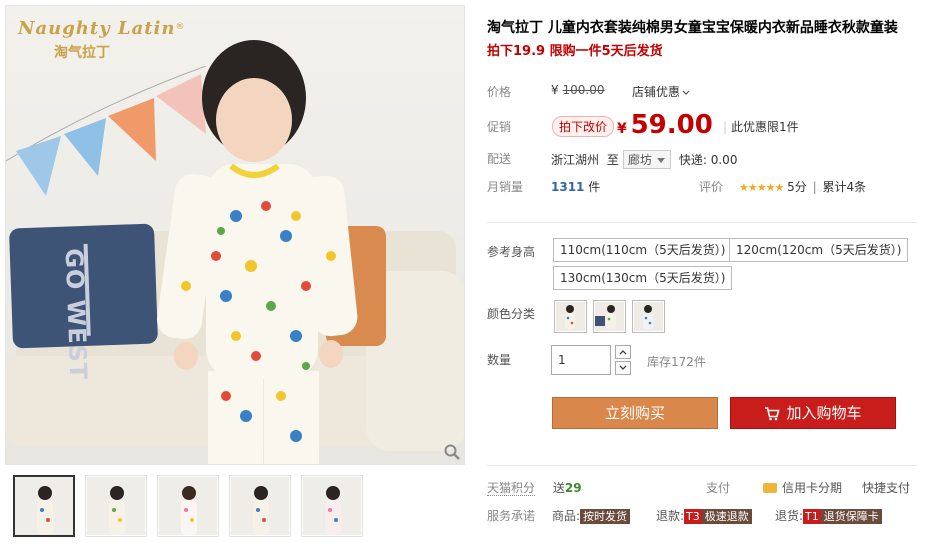 The width and height of the screenshot is (930, 546). Describe the element at coordinates (499, 92) in the screenshot. I see `price-label: 价格` at that location.